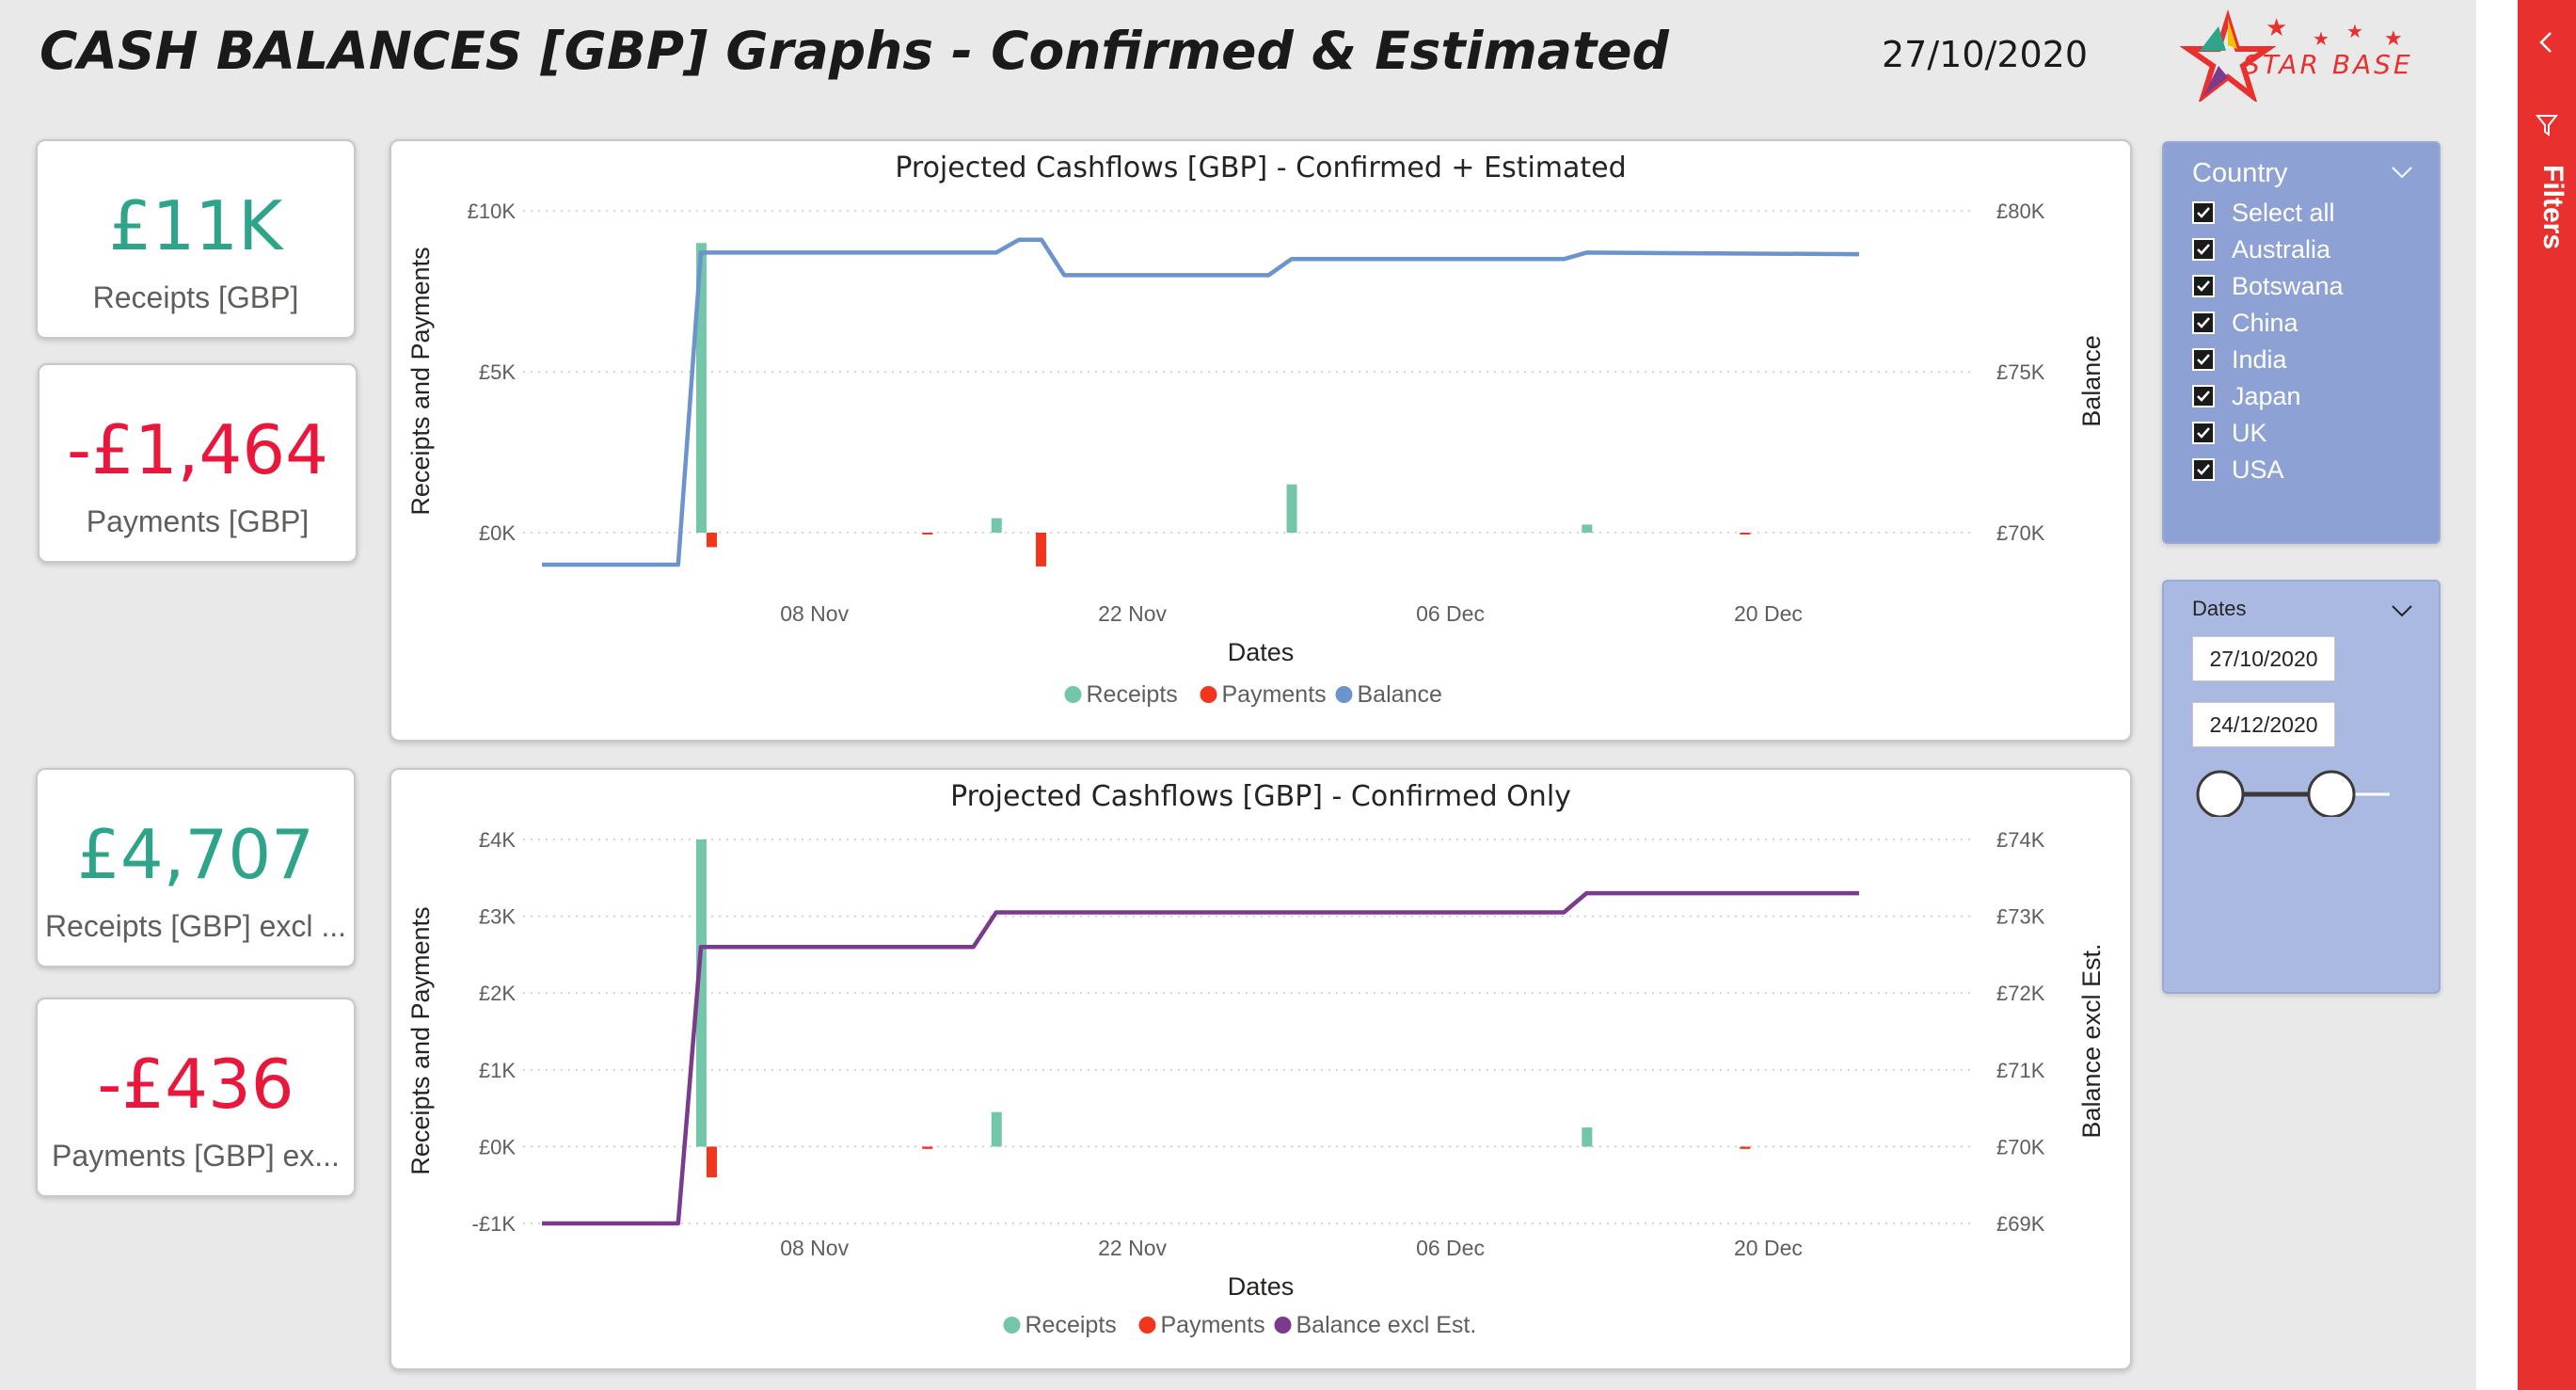 Image resolution: width=2576 pixels, height=1390 pixels. I want to click on y2-tick-label: £73K, so click(2020, 917).